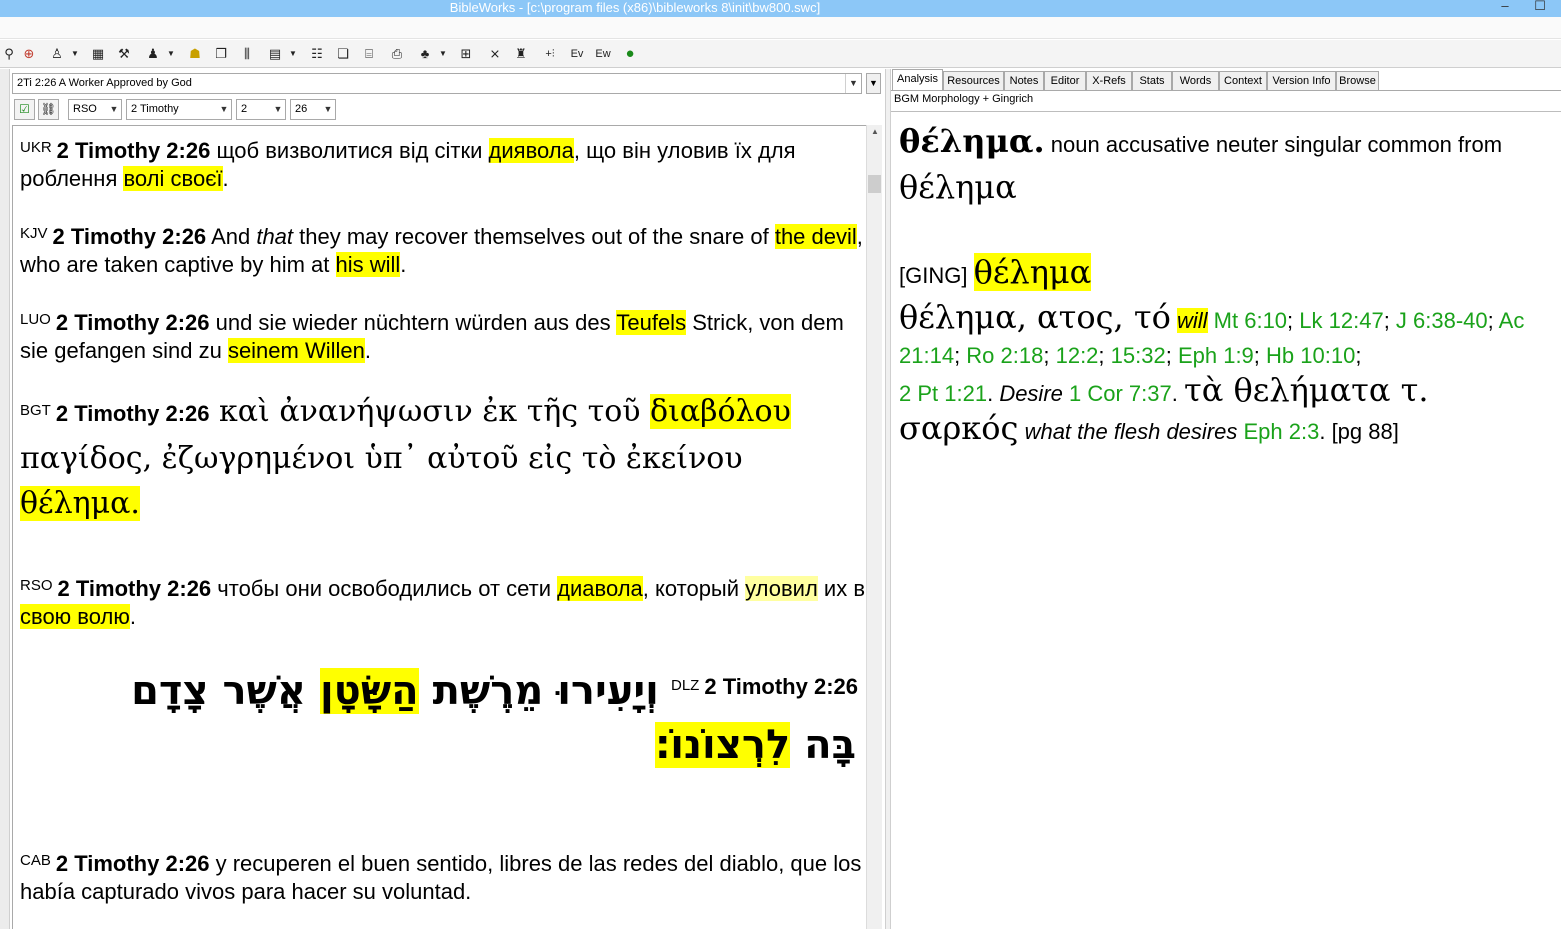  Describe the element at coordinates (1032, 272) in the screenshot. I see `lexicon-headword: θέλημα` at that location.